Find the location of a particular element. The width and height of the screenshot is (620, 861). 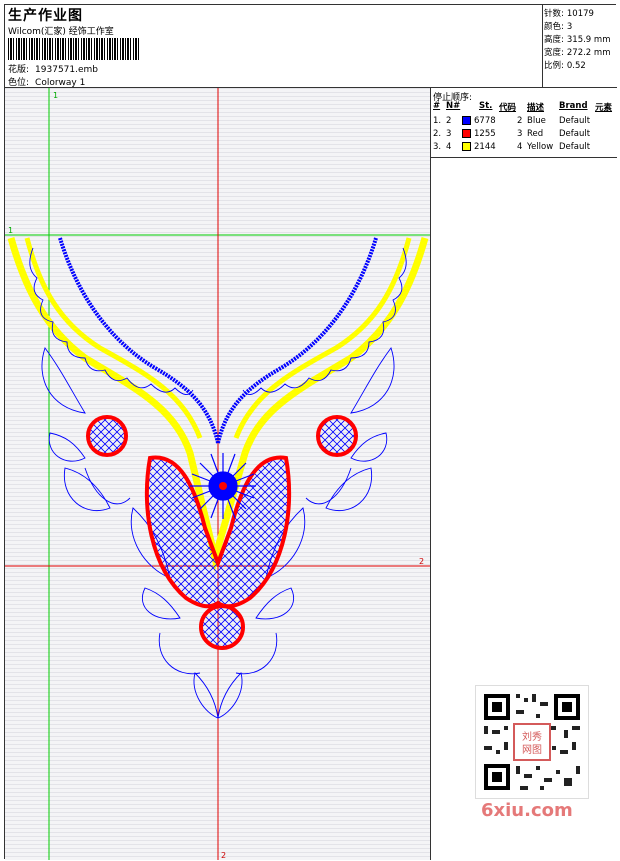

site-logo: 6xiu.com is located at coordinates (527, 810).